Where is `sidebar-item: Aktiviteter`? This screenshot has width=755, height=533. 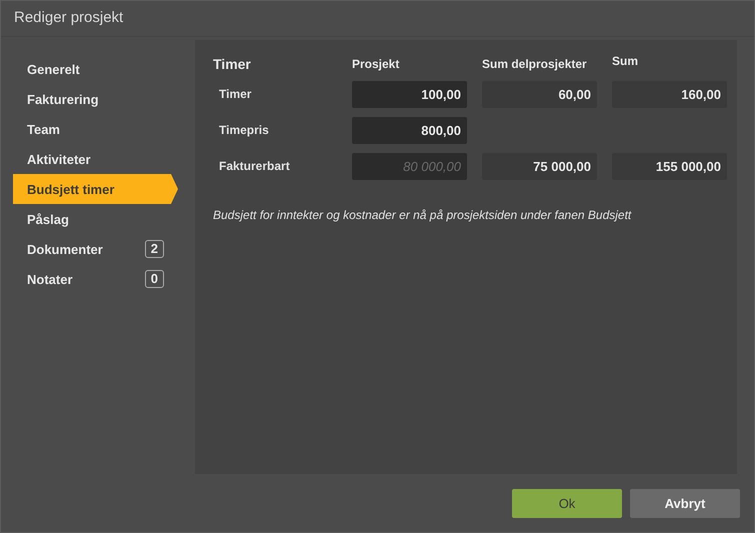
sidebar-item: Aktiviteter is located at coordinates (95, 159).